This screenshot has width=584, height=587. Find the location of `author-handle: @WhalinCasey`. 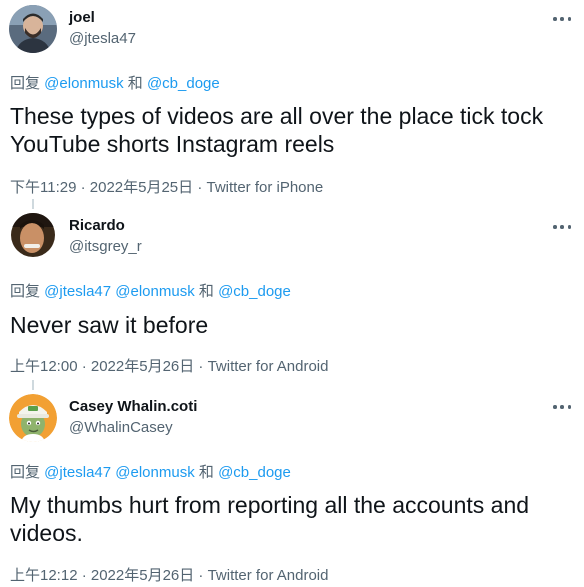

author-handle: @WhalinCasey is located at coordinates (121, 427).